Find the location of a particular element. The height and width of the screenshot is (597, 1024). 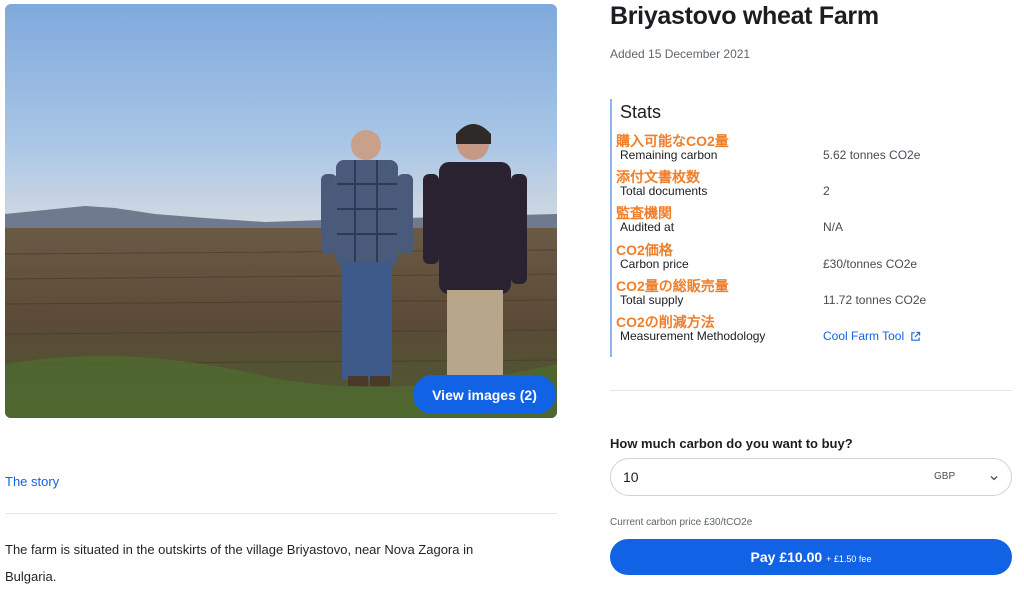

stat-label: Measurement Methodology is located at coordinates (693, 336).